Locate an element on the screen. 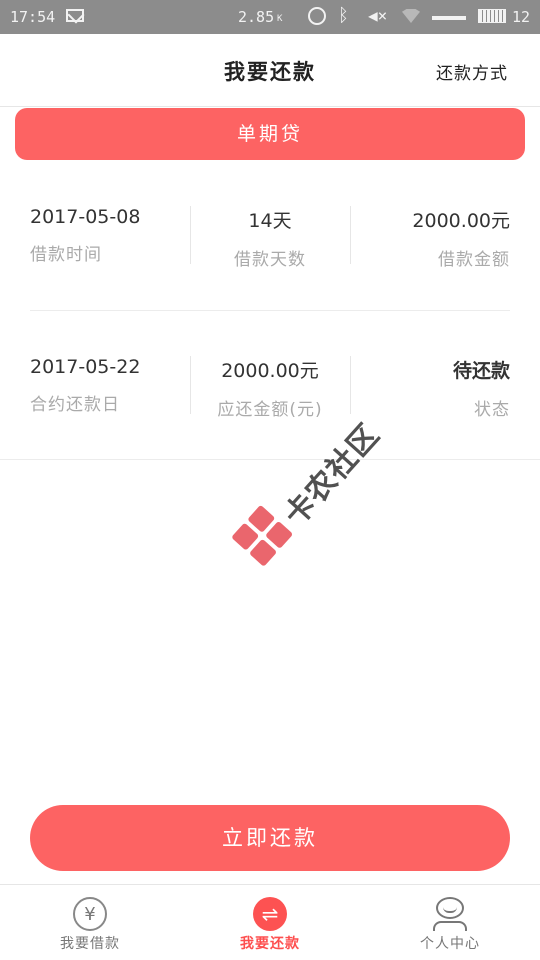 The image size is (540, 960). mute-icon: ◀× is located at coordinates (378, 15).